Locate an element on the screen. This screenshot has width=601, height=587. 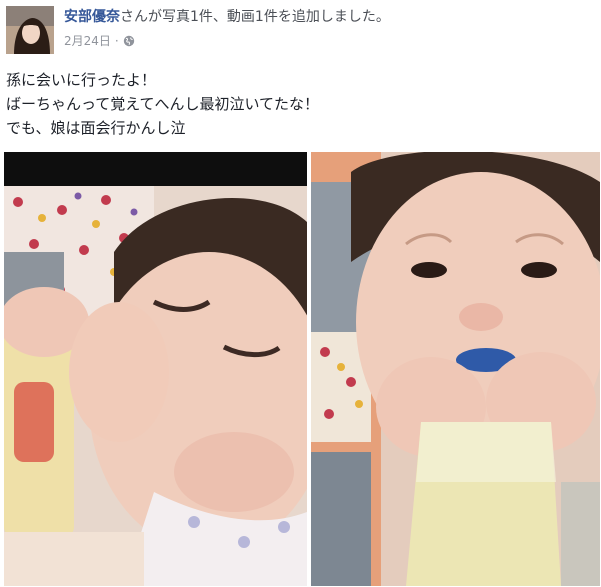
avatar-image is located at coordinates (30, 30).